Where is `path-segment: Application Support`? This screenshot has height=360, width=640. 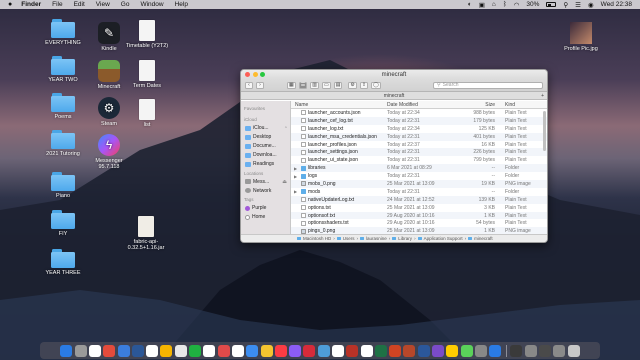
path-segment: Application Support is located at coordinates (443, 238).